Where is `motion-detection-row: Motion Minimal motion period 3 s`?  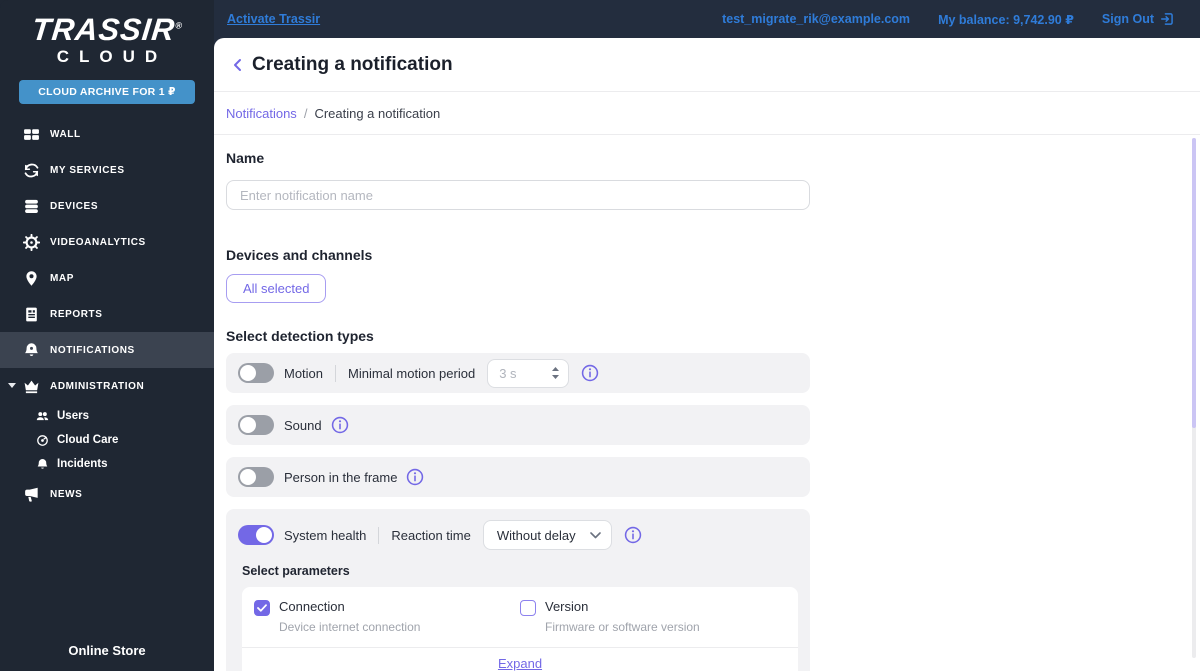
motion-detection-row: Motion Minimal motion period 3 s is located at coordinates (518, 373).